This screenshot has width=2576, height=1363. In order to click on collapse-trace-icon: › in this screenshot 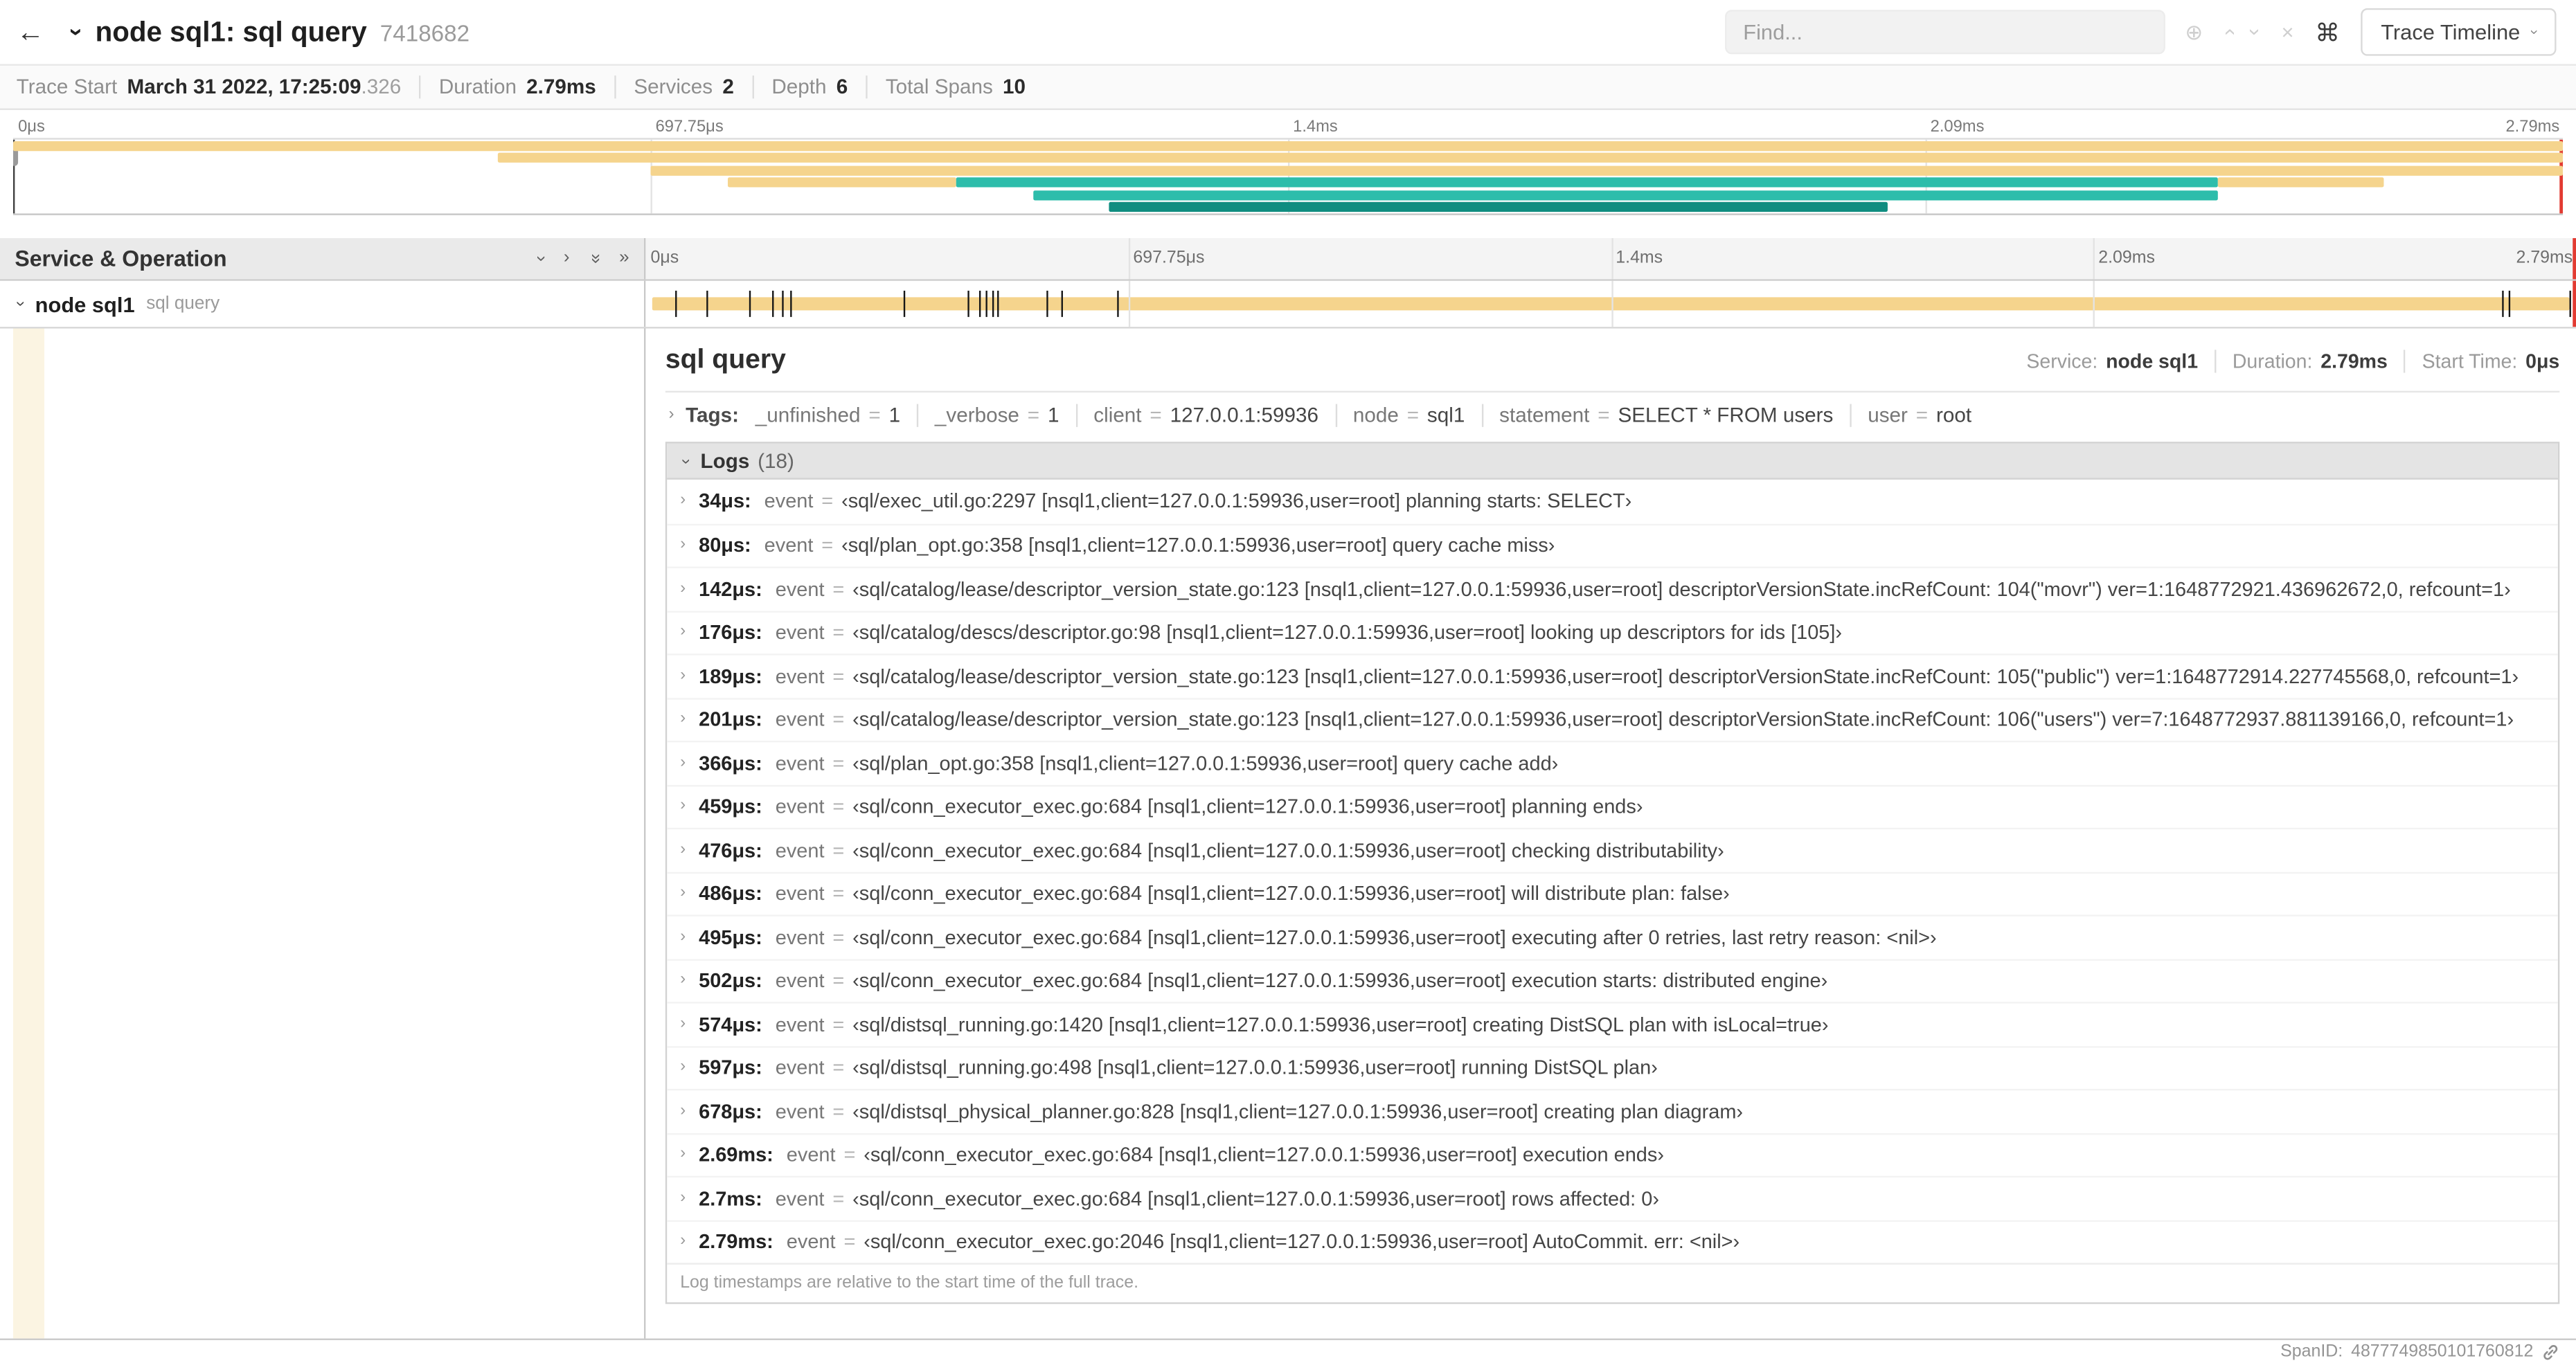, I will do `click(76, 32)`.